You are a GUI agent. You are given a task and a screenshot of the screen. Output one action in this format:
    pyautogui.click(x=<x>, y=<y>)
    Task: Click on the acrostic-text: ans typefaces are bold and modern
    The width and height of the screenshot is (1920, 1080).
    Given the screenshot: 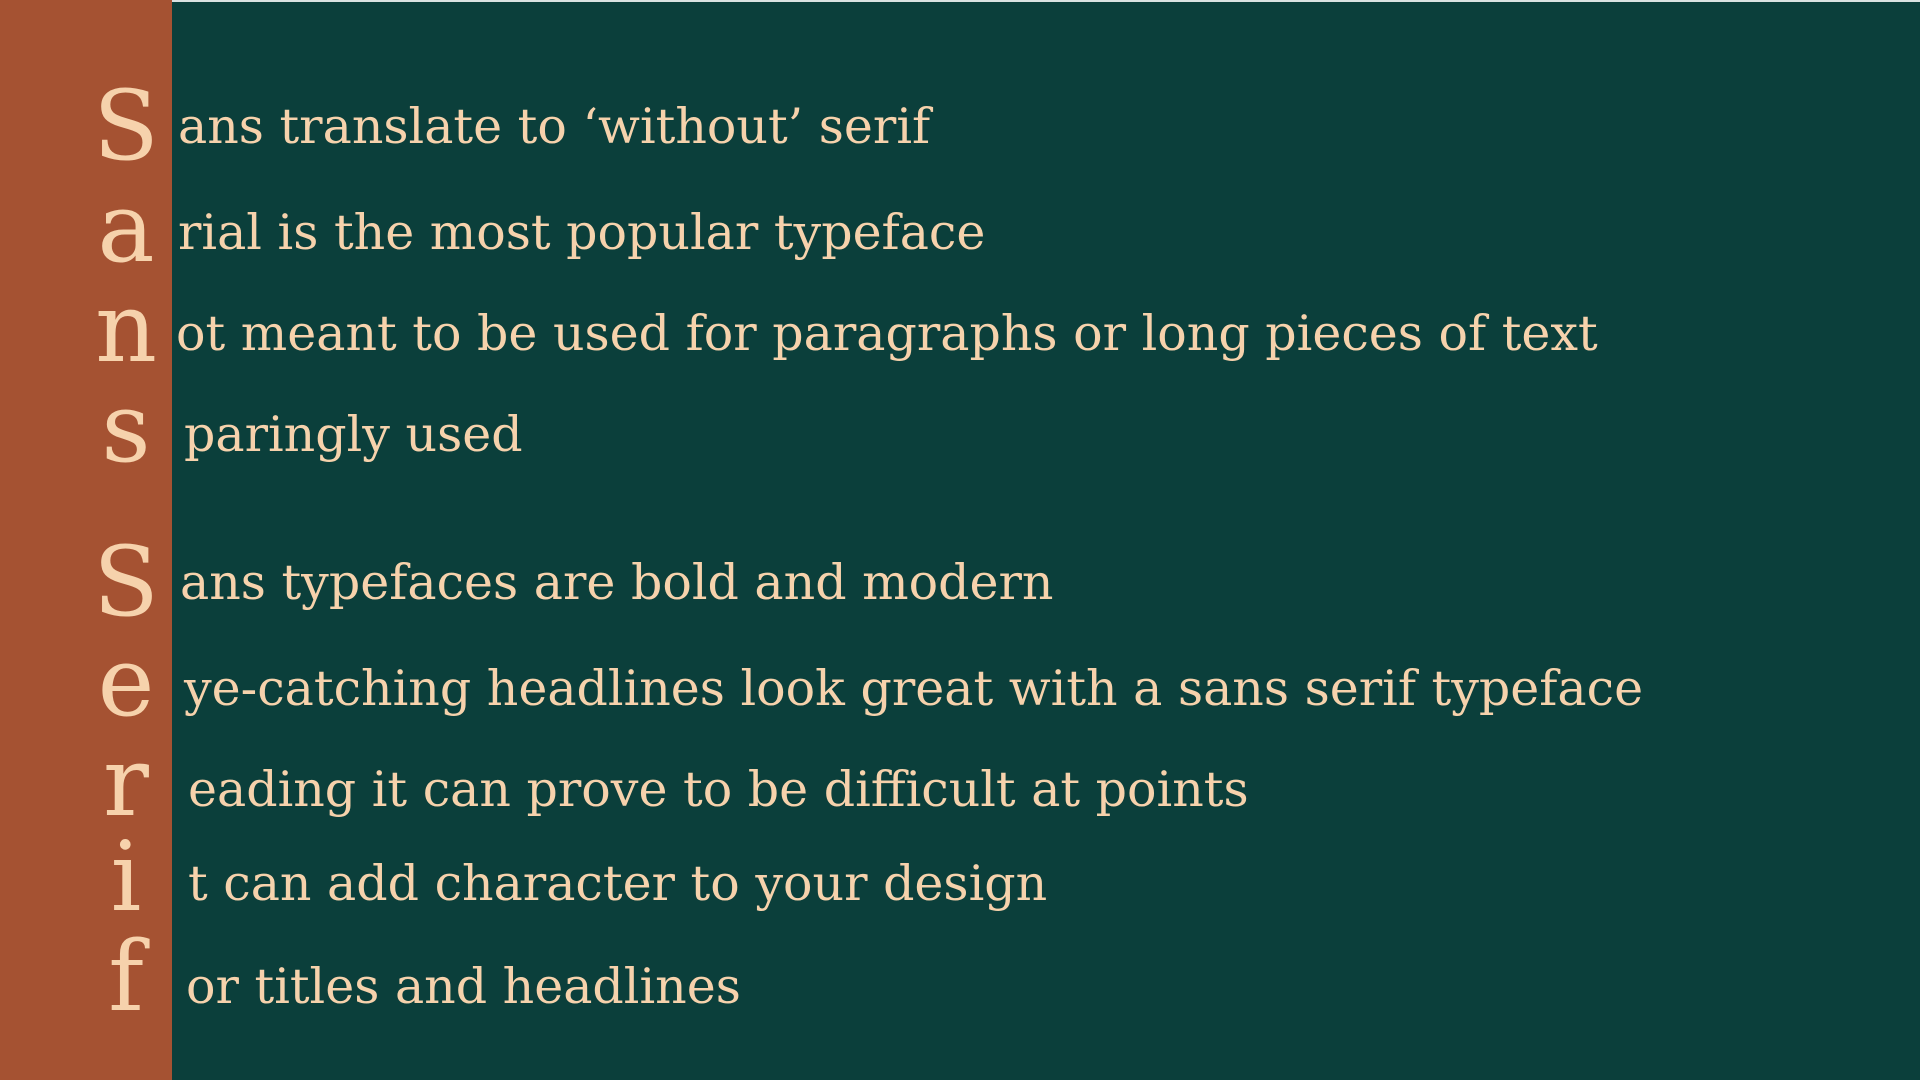 What is the action you would take?
    pyautogui.click(x=617, y=582)
    